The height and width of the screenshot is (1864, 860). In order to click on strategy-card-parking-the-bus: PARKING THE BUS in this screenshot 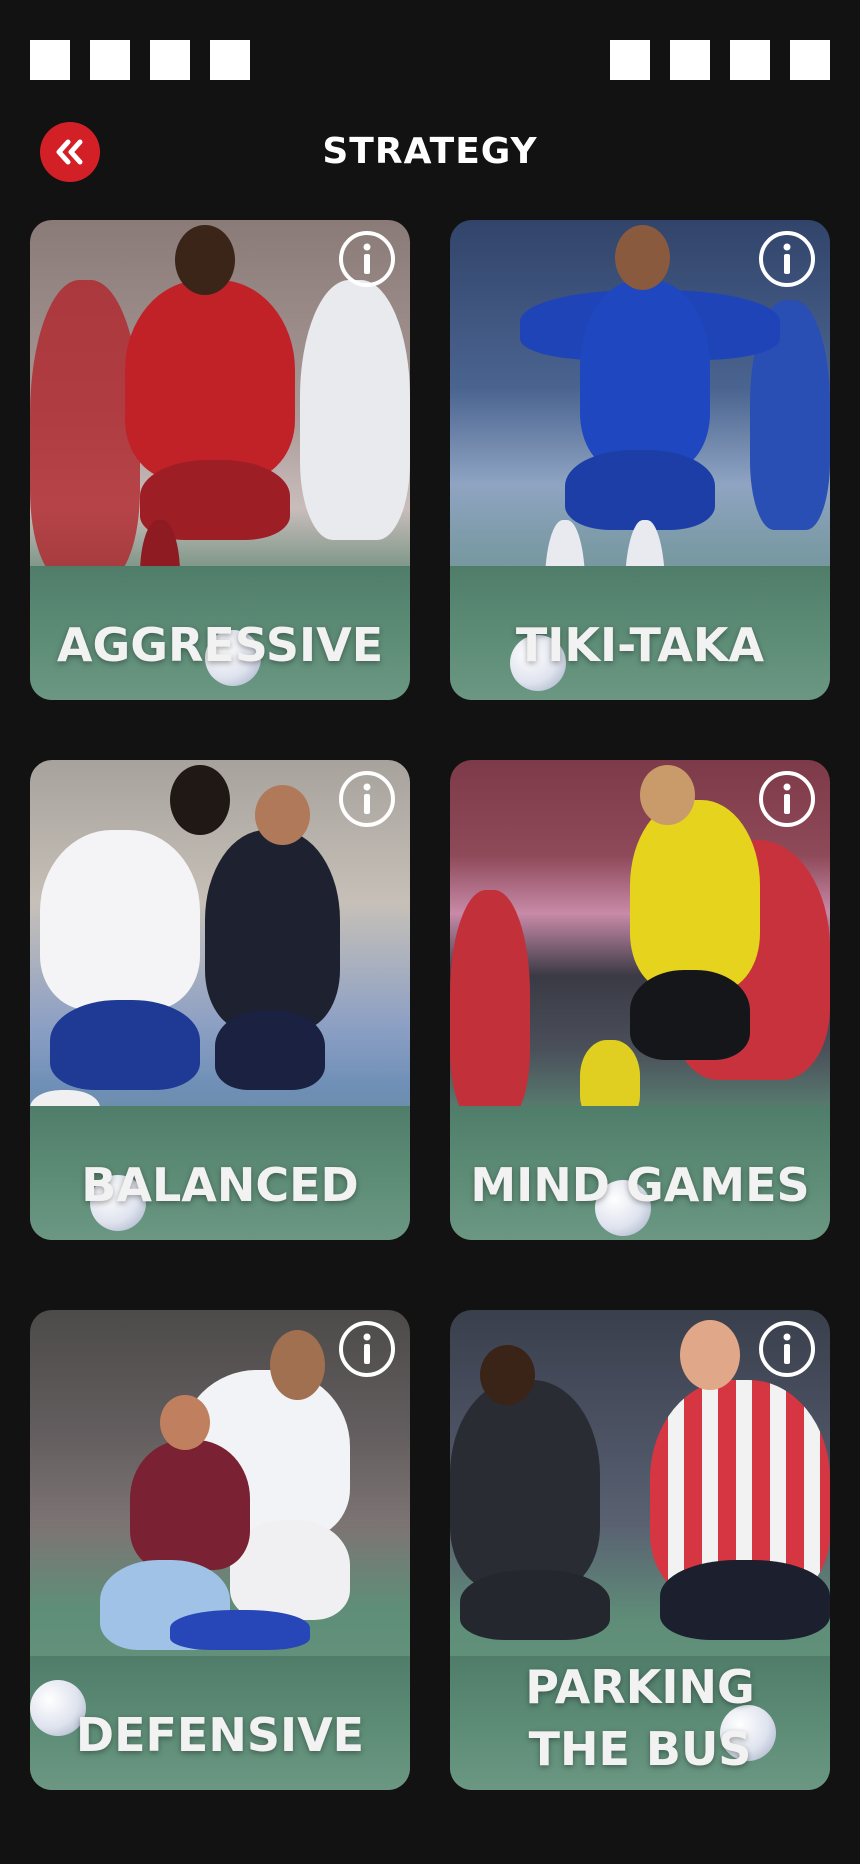, I will do `click(640, 1550)`.